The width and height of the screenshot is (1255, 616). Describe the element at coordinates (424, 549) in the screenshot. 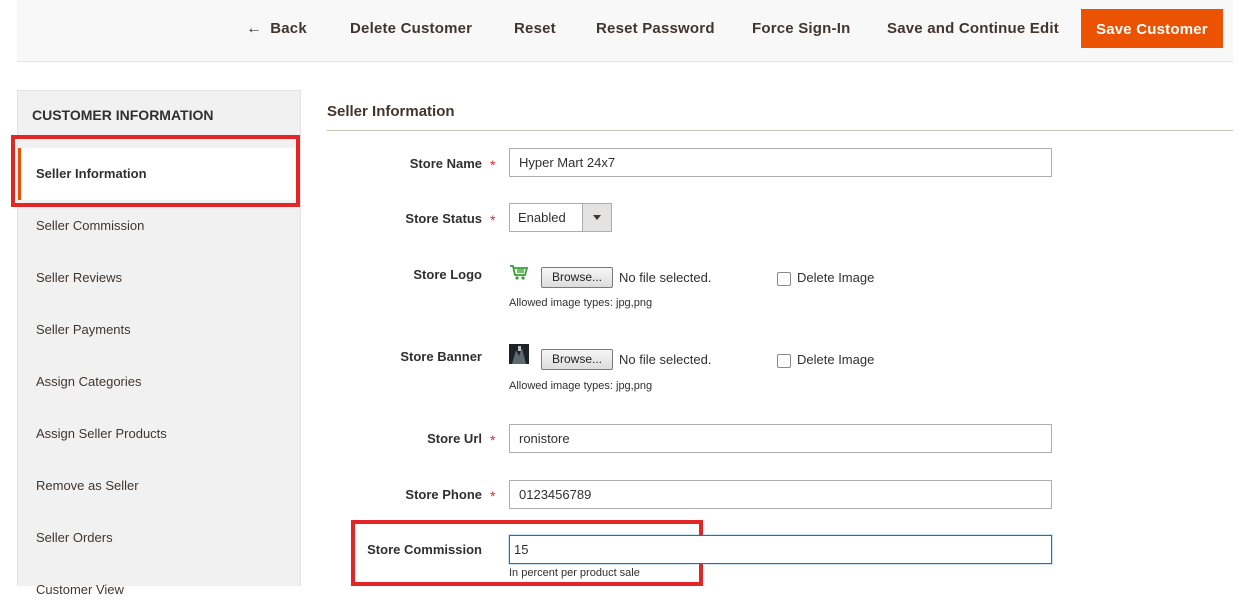

I see `store-commission-label: Store Commission` at that location.